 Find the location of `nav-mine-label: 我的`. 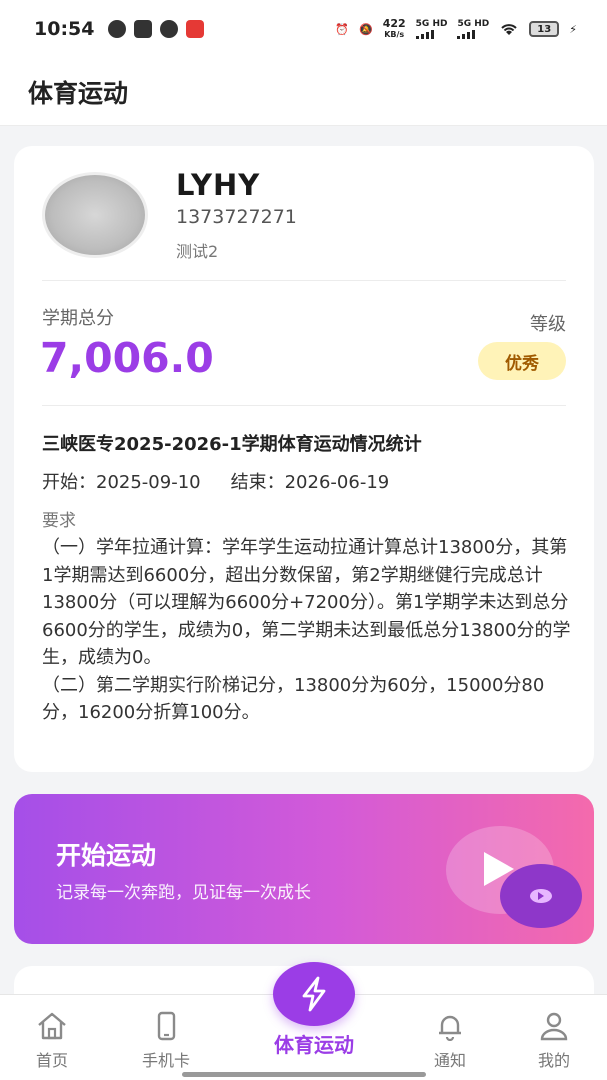

nav-mine-label: 我的 is located at coordinates (553, 1060).